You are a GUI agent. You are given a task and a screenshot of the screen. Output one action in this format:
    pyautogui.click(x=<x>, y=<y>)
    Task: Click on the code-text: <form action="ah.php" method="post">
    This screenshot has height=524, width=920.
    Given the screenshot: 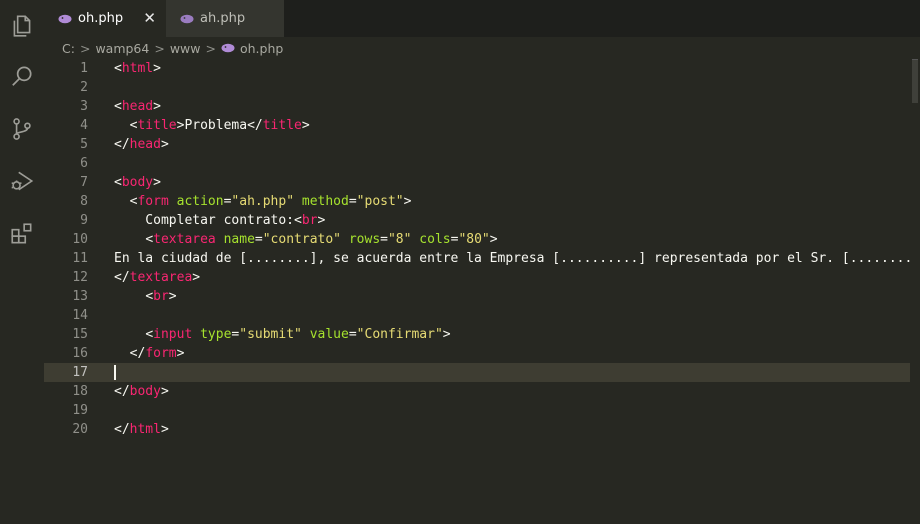 What is the action you would take?
    pyautogui.click(x=270, y=201)
    